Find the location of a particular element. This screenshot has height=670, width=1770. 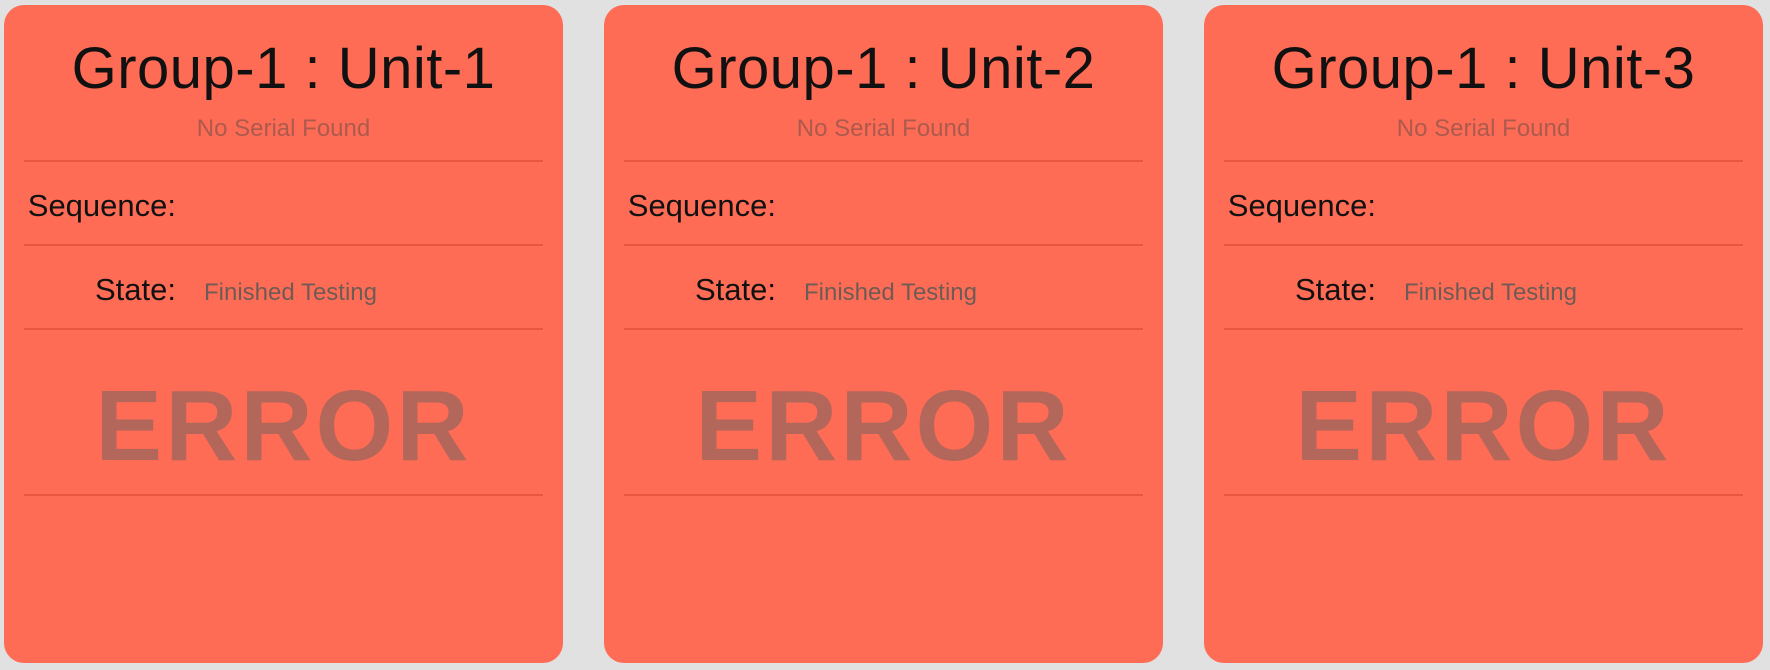

unit-title: Group-1 : Unit-3 is located at coordinates (1483, 68).